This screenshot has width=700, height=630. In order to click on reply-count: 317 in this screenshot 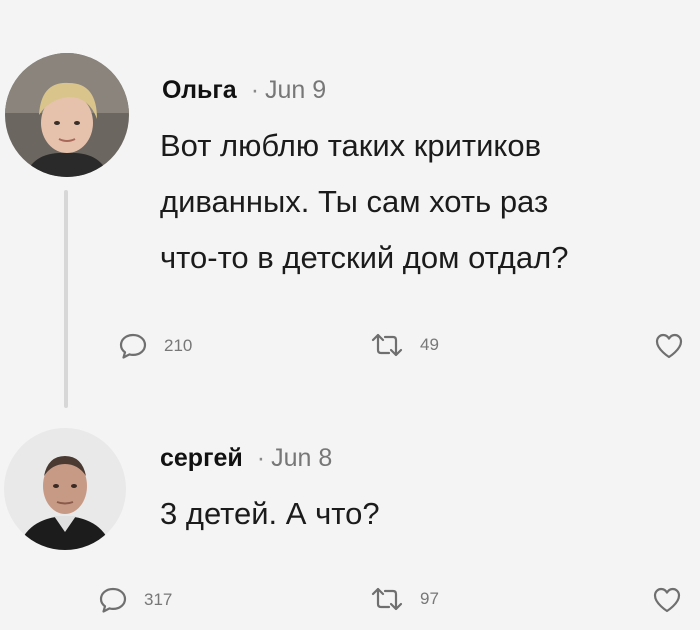, I will do `click(158, 599)`.